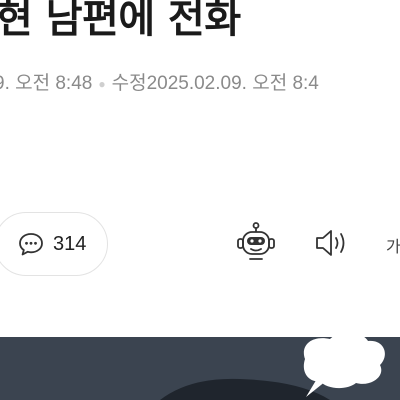  I want to click on modified-label: 수정, so click(129, 83).